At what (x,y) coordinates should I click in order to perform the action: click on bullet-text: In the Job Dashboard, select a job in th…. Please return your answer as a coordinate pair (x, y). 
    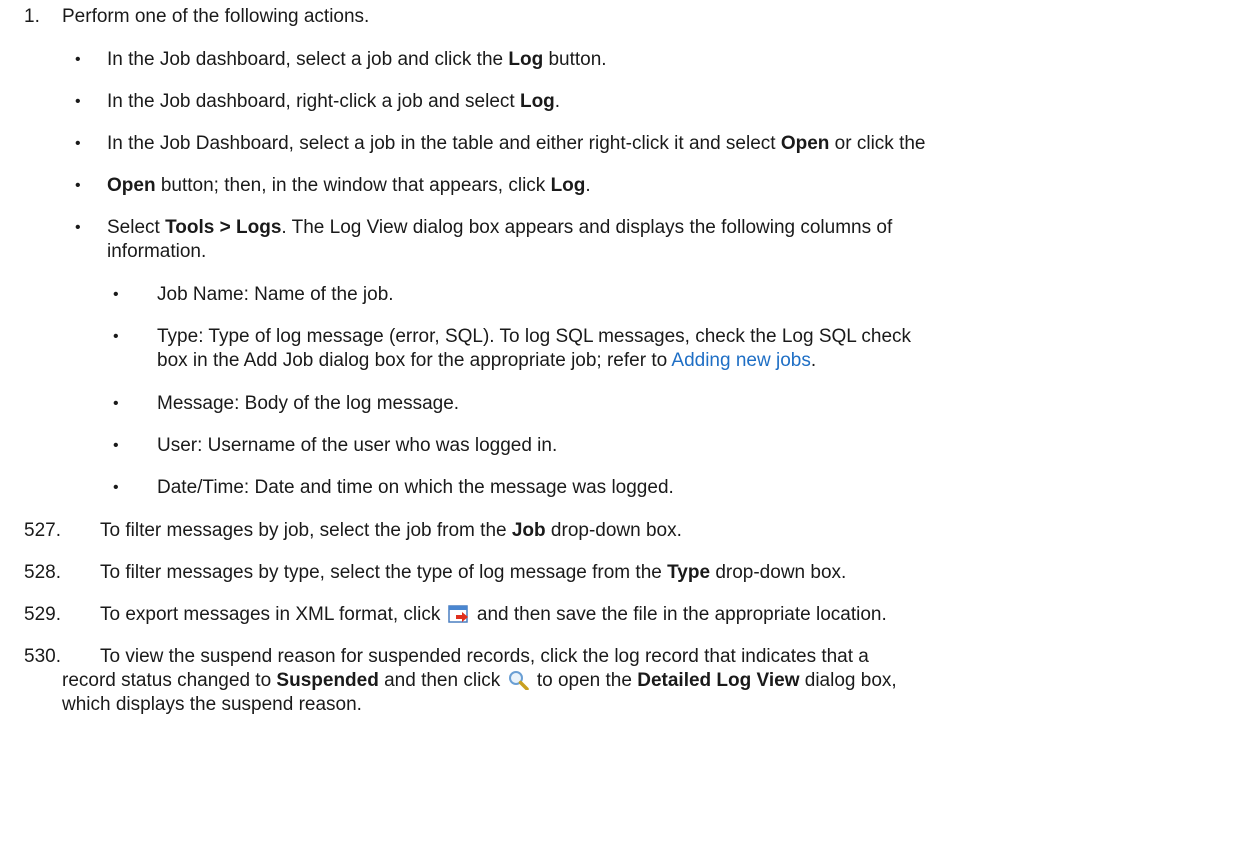
    Looking at the image, I should click on (516, 143).